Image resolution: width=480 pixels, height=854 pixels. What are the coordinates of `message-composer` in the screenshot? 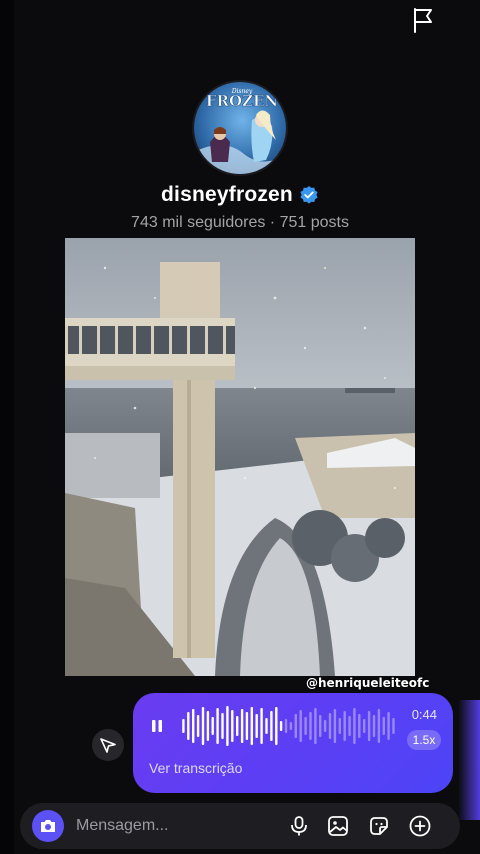 It's located at (240, 826).